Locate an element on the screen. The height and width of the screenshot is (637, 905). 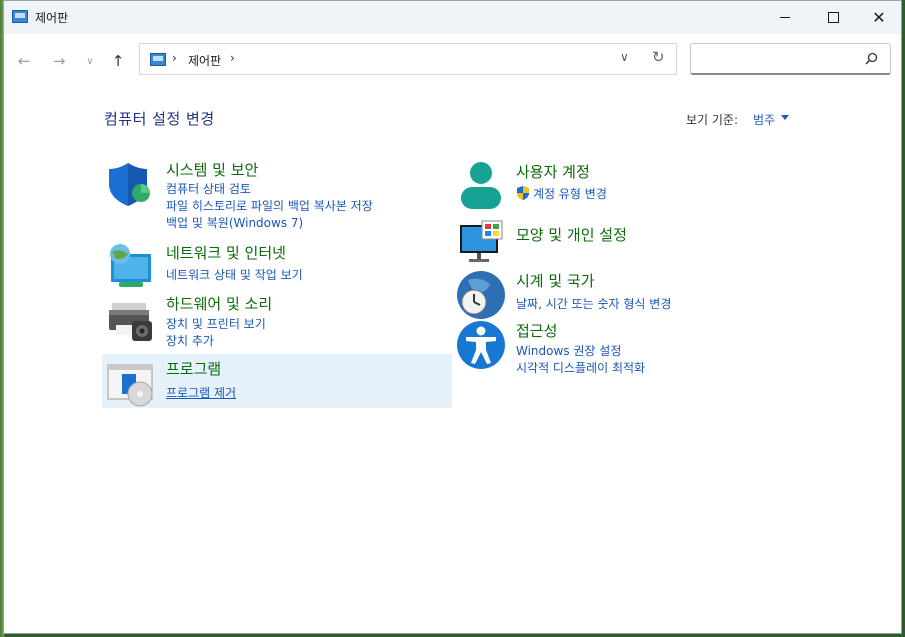
category-clock-region: 시계 및 국가 날짜, 시간 또는 숫자 형식 변경 is located at coordinates (626, 295).